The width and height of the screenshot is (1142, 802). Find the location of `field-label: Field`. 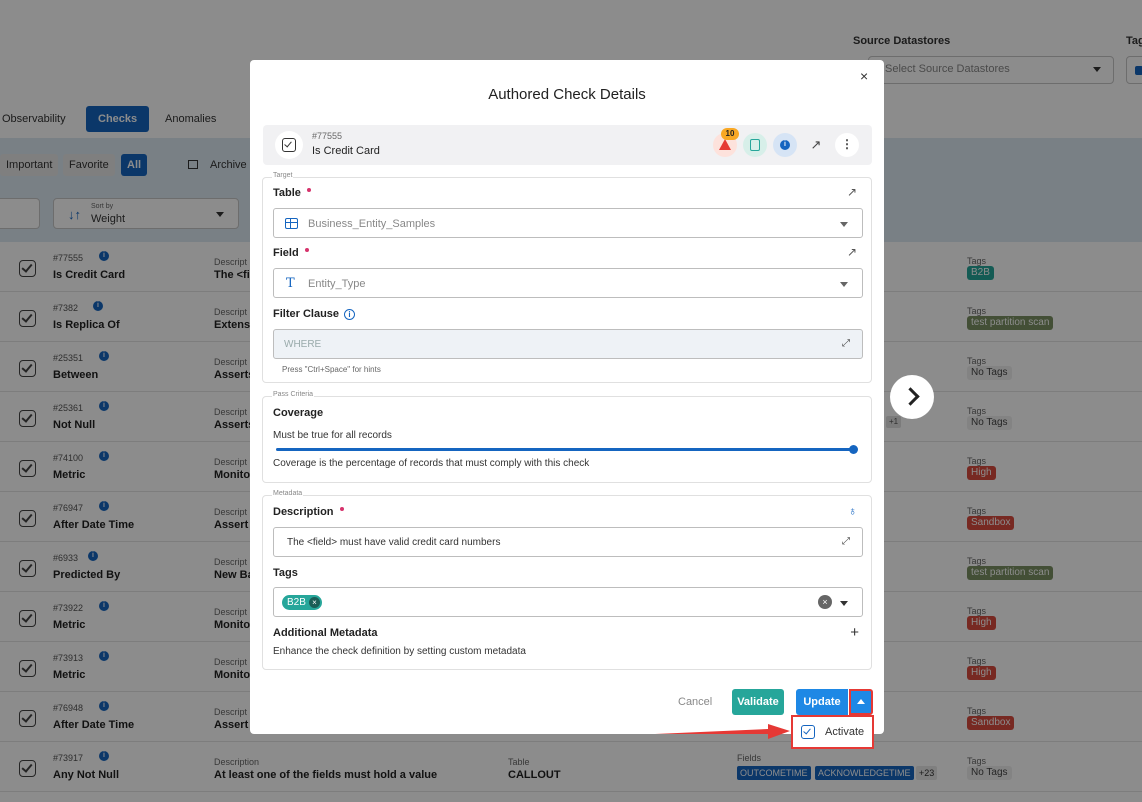

field-label: Field is located at coordinates (291, 253).